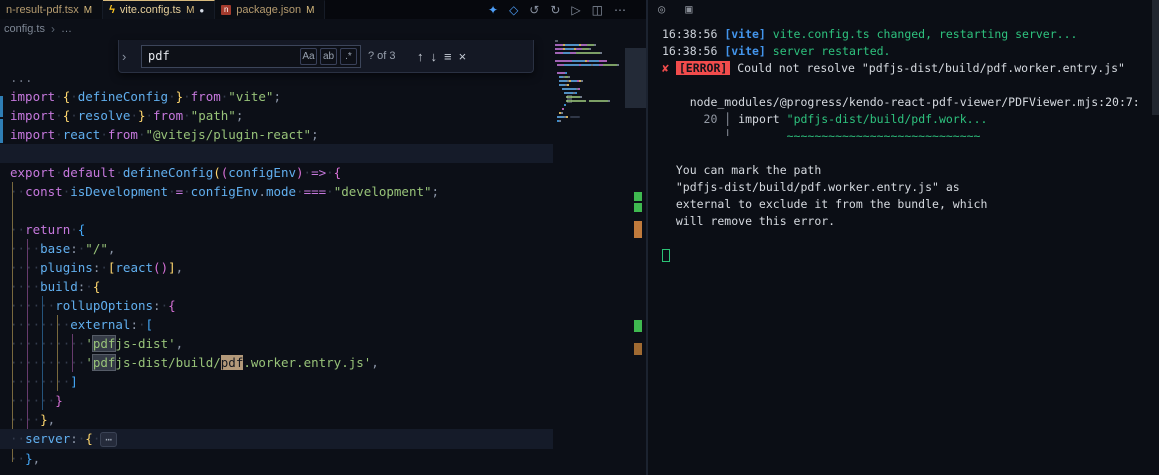  What do you see at coordinates (348, 56) in the screenshot?
I see `regex-button: .*` at bounding box center [348, 56].